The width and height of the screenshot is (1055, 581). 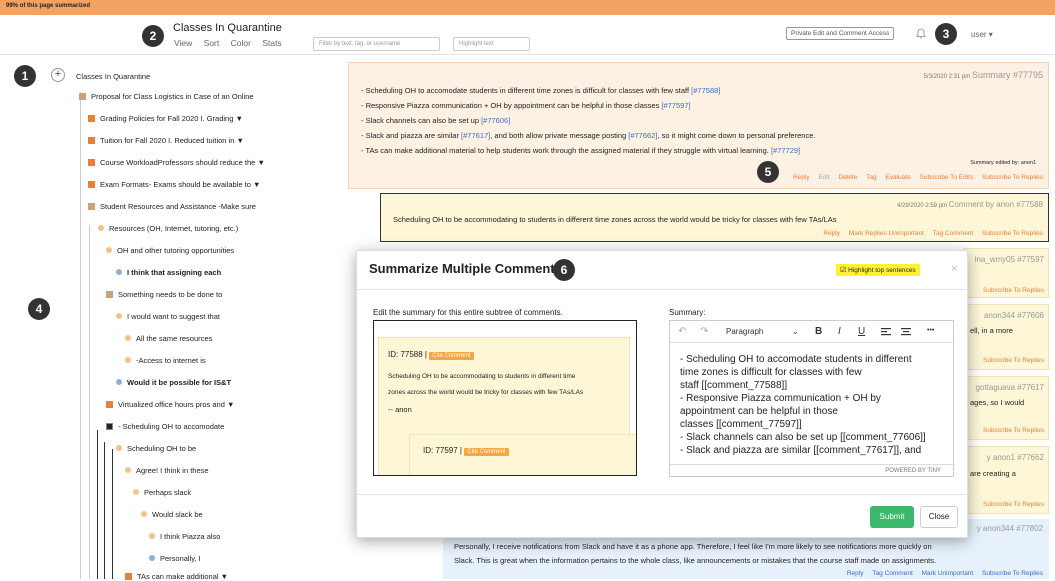 I want to click on comment-link: [#77662], so click(x=642, y=135).